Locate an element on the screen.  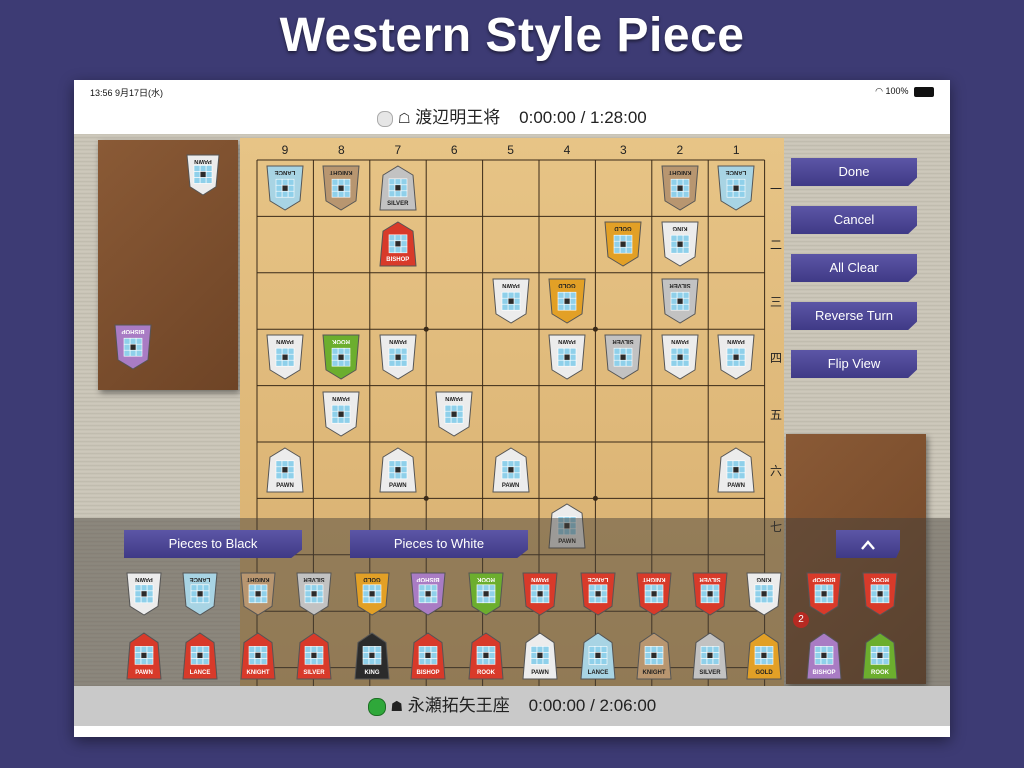
board-column-label: 8 is located at coordinates (341, 150).